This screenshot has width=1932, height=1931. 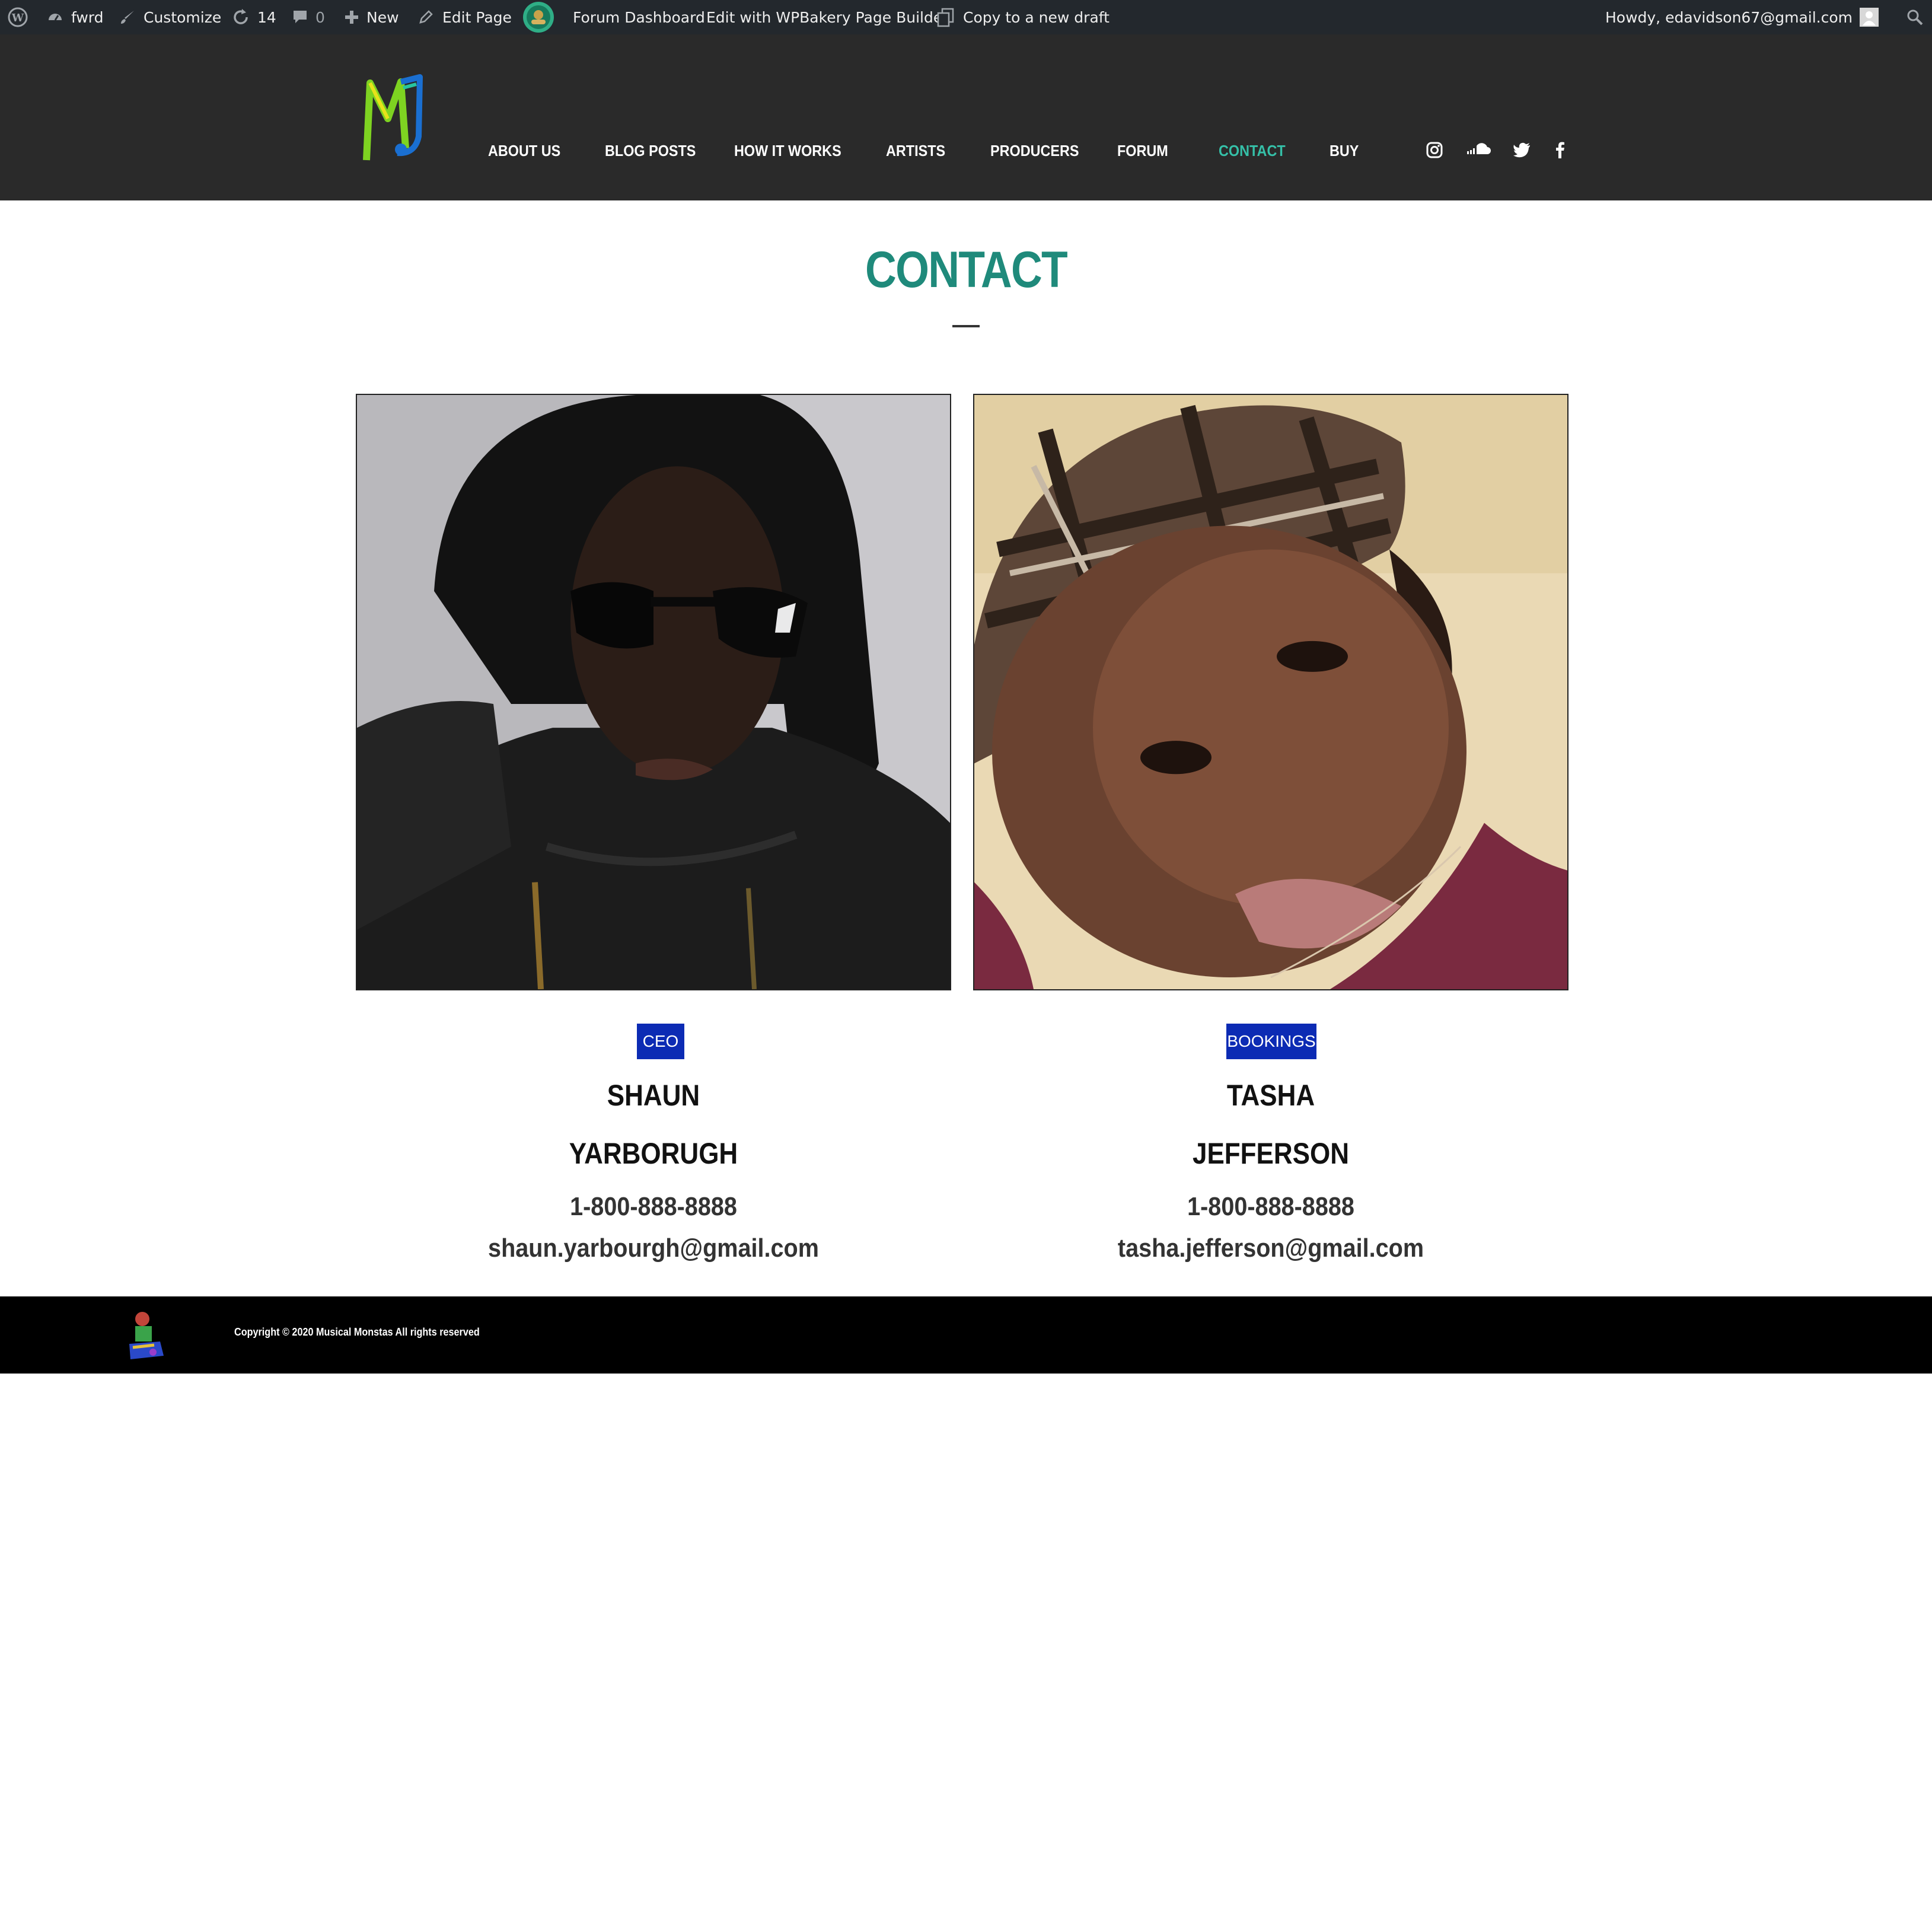 What do you see at coordinates (538, 17) in the screenshot?
I see `forum-avatar-icon` at bounding box center [538, 17].